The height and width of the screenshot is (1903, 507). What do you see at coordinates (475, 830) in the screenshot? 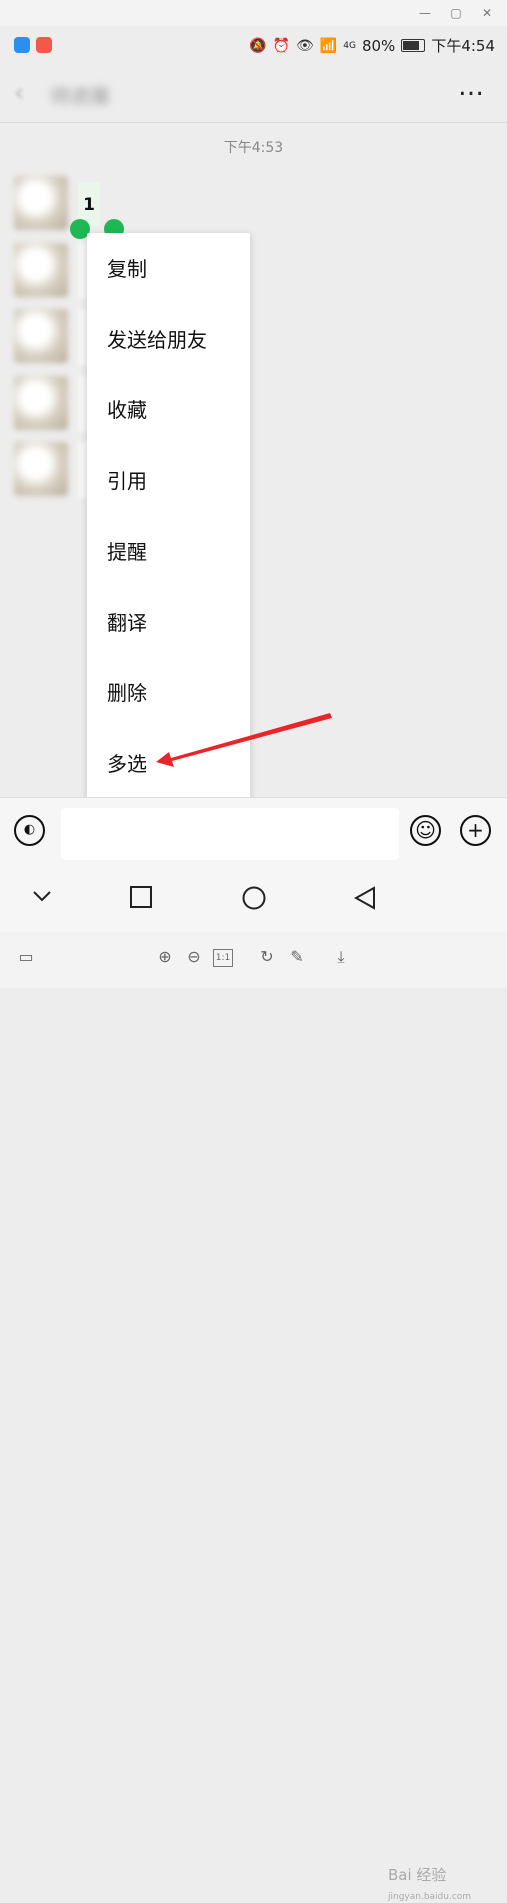
I see `plus-icon: +` at bounding box center [475, 830].